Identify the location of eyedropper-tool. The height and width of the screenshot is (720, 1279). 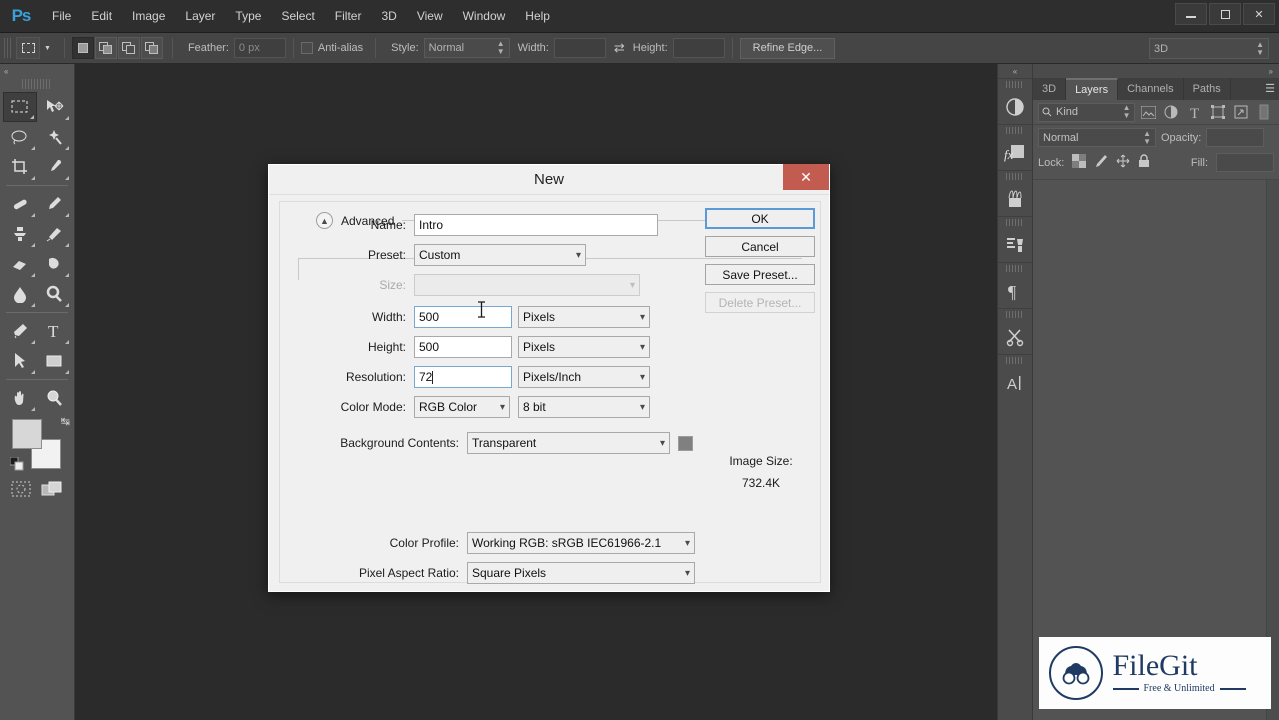
(54, 167).